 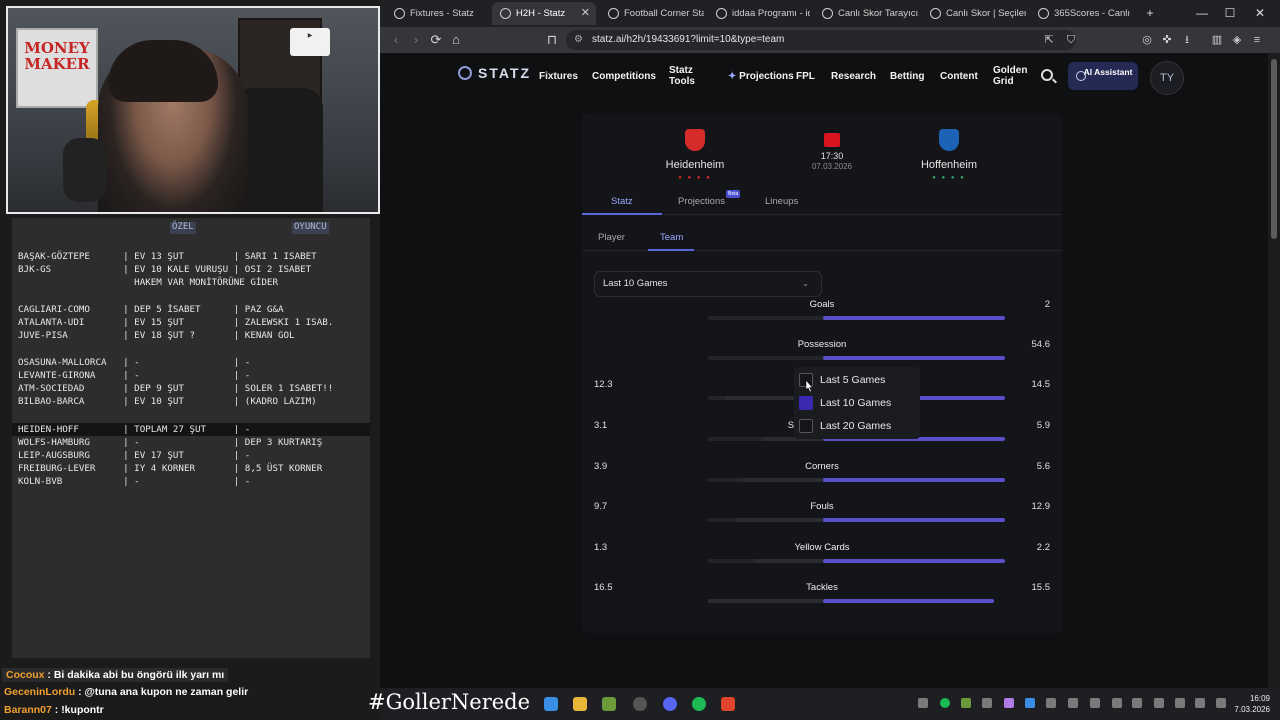 I want to click on streamer-hair, so click(x=163, y=71).